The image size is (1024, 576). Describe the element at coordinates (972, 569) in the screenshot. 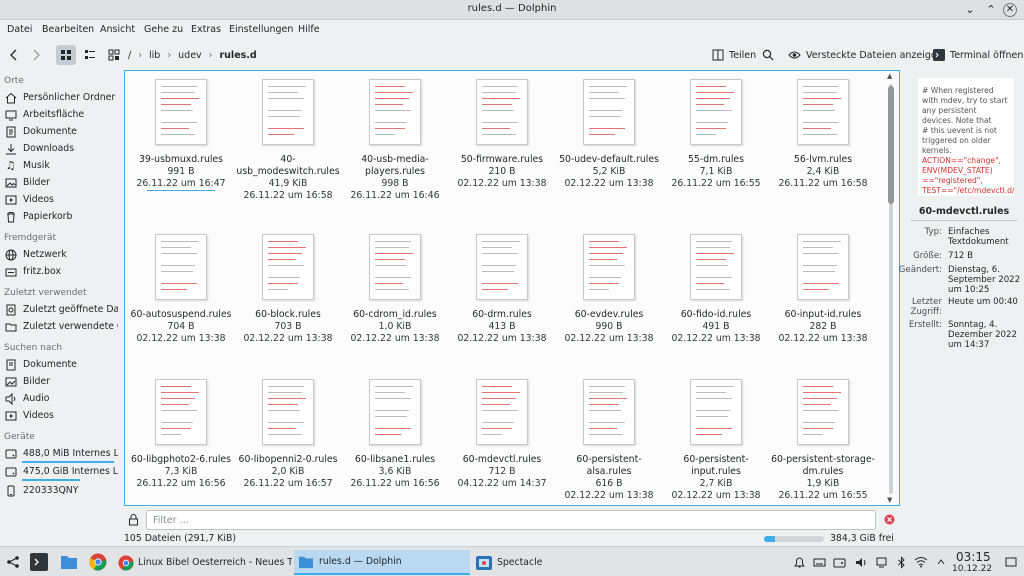

I see `clock-date: 10.12.22` at that location.